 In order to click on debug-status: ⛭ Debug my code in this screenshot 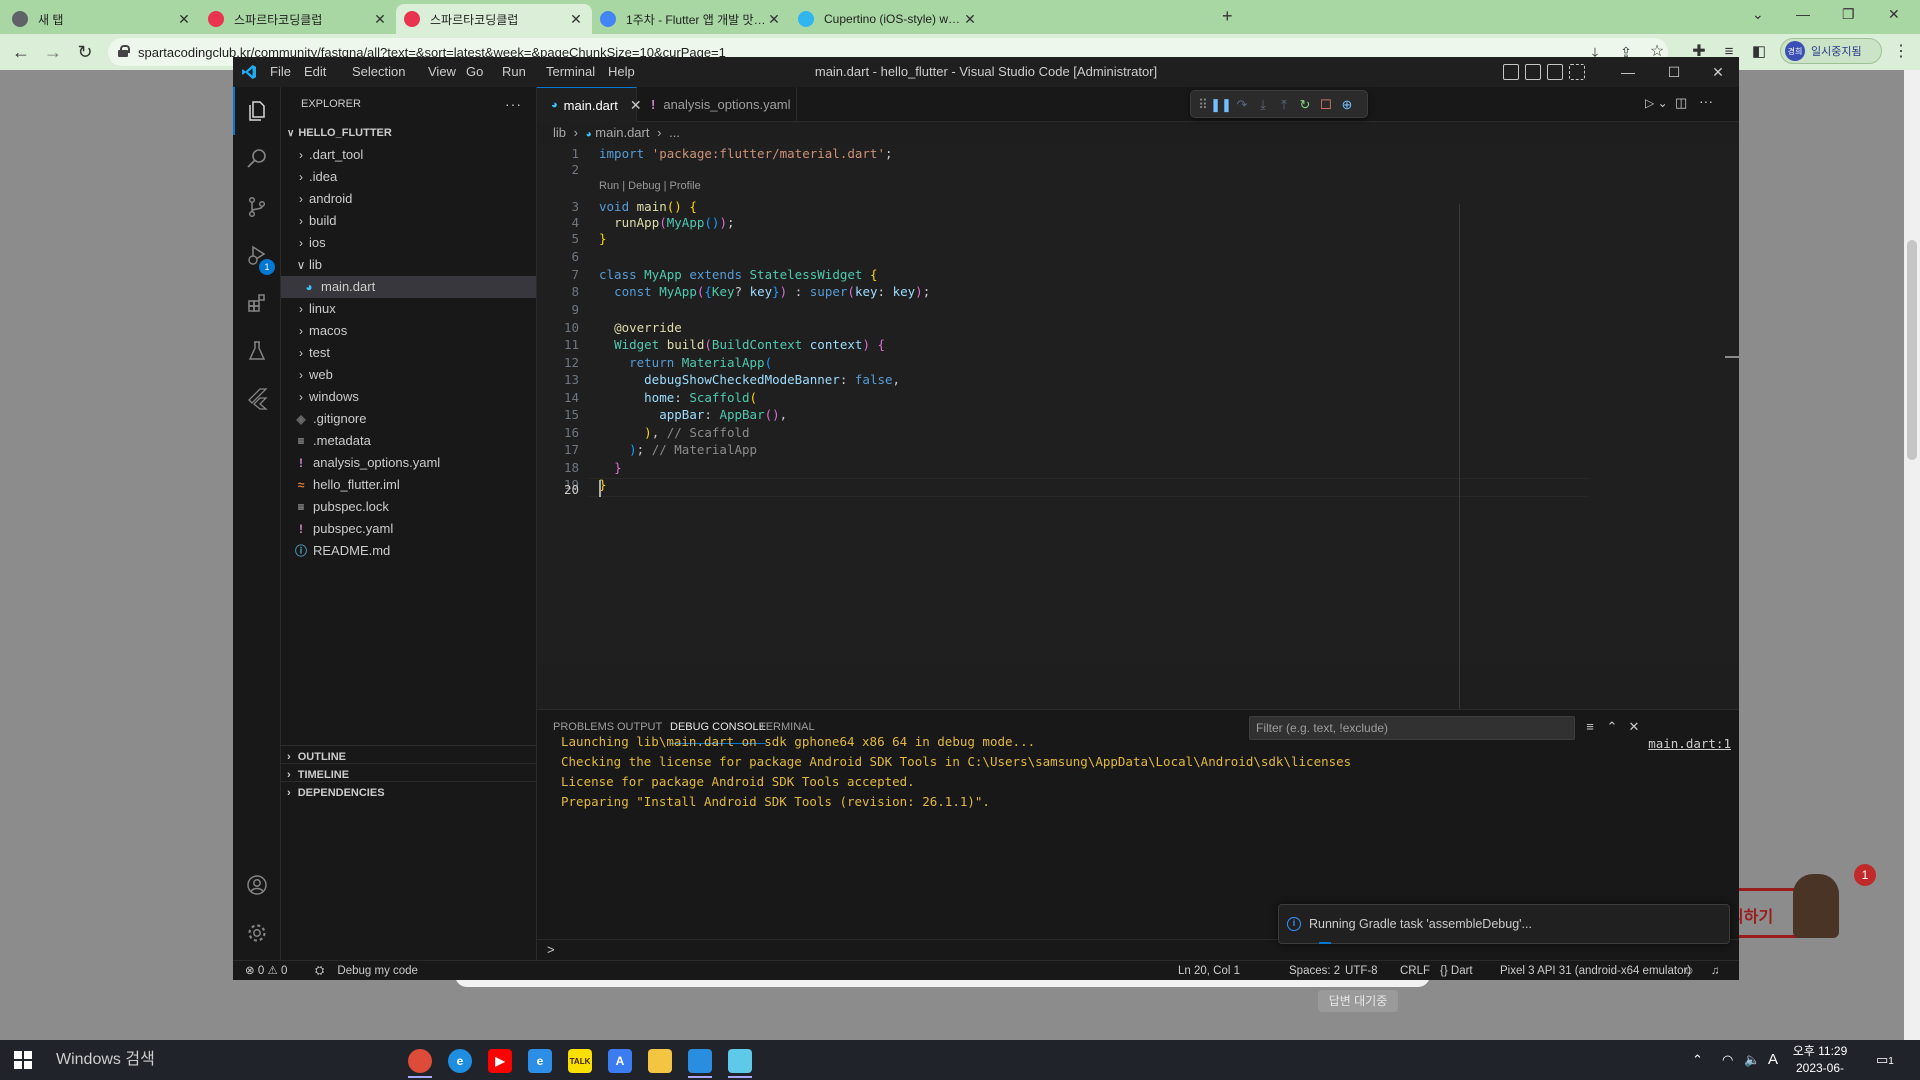, I will do `click(366, 970)`.